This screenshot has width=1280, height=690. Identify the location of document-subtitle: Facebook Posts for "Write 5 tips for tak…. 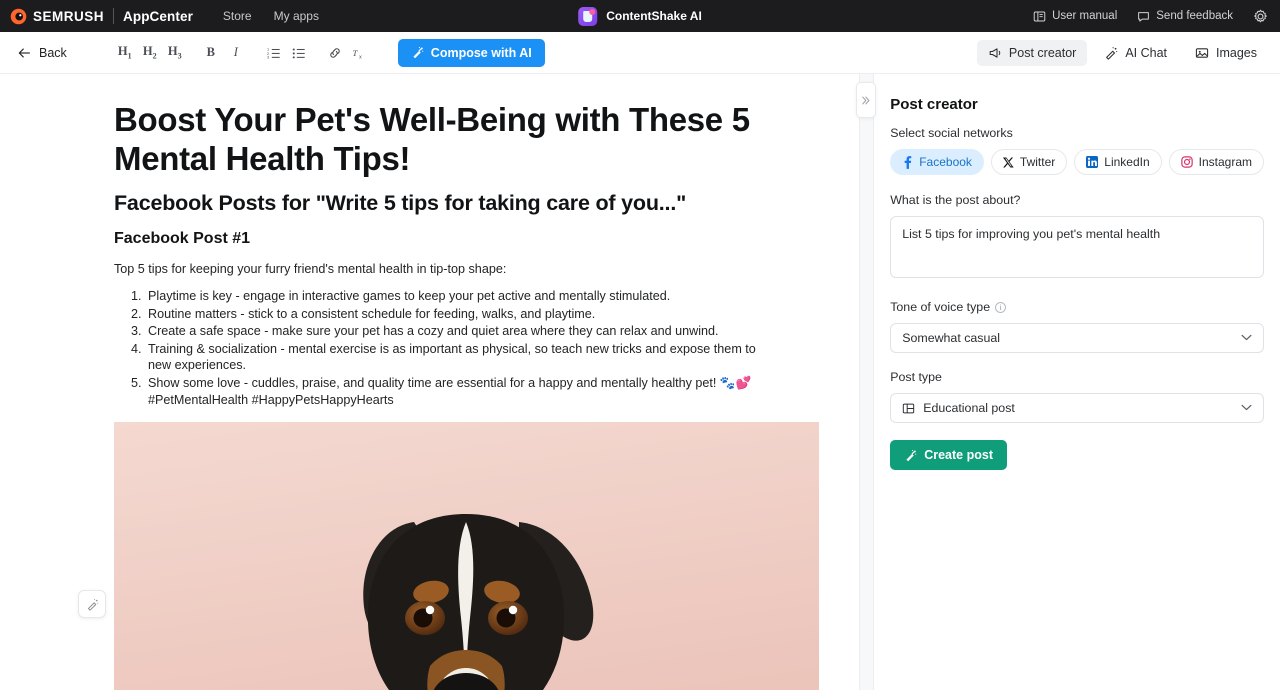
(400, 203).